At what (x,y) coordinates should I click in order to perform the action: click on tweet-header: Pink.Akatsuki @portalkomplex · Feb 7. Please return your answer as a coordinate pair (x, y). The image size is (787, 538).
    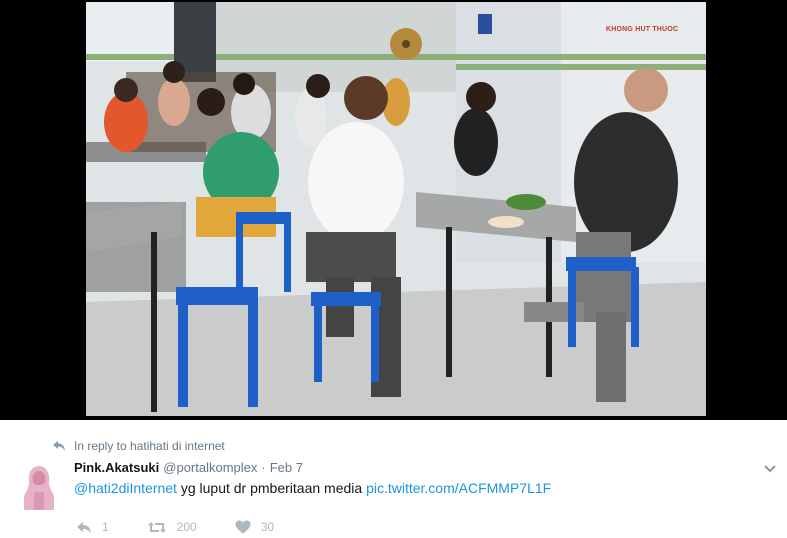
    Looking at the image, I should click on (188, 467).